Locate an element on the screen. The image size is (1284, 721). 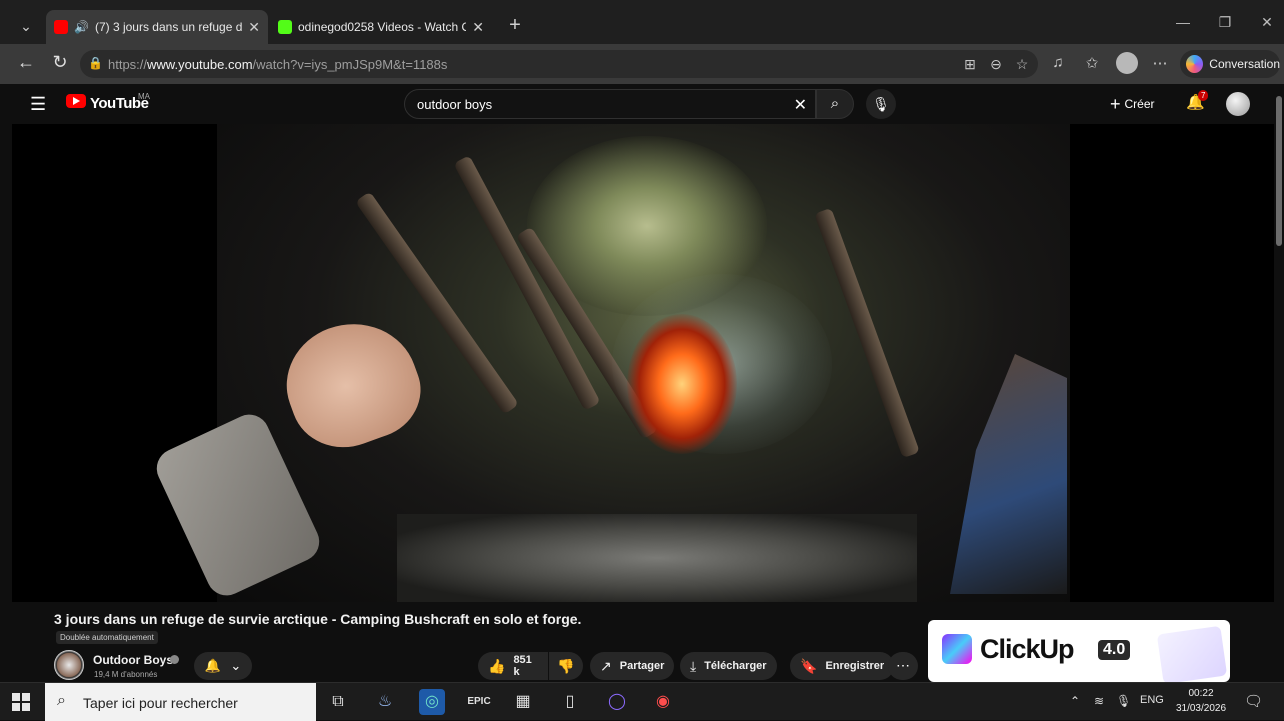
more-options-icon: ⋯ is located at coordinates (1160, 63).